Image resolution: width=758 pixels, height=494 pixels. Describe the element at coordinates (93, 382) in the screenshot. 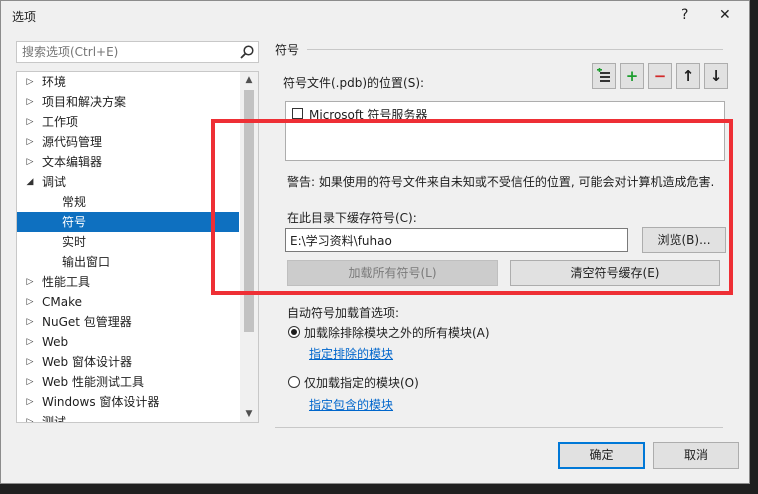

I see `tree-item-label: Web 性能测试工具` at that location.